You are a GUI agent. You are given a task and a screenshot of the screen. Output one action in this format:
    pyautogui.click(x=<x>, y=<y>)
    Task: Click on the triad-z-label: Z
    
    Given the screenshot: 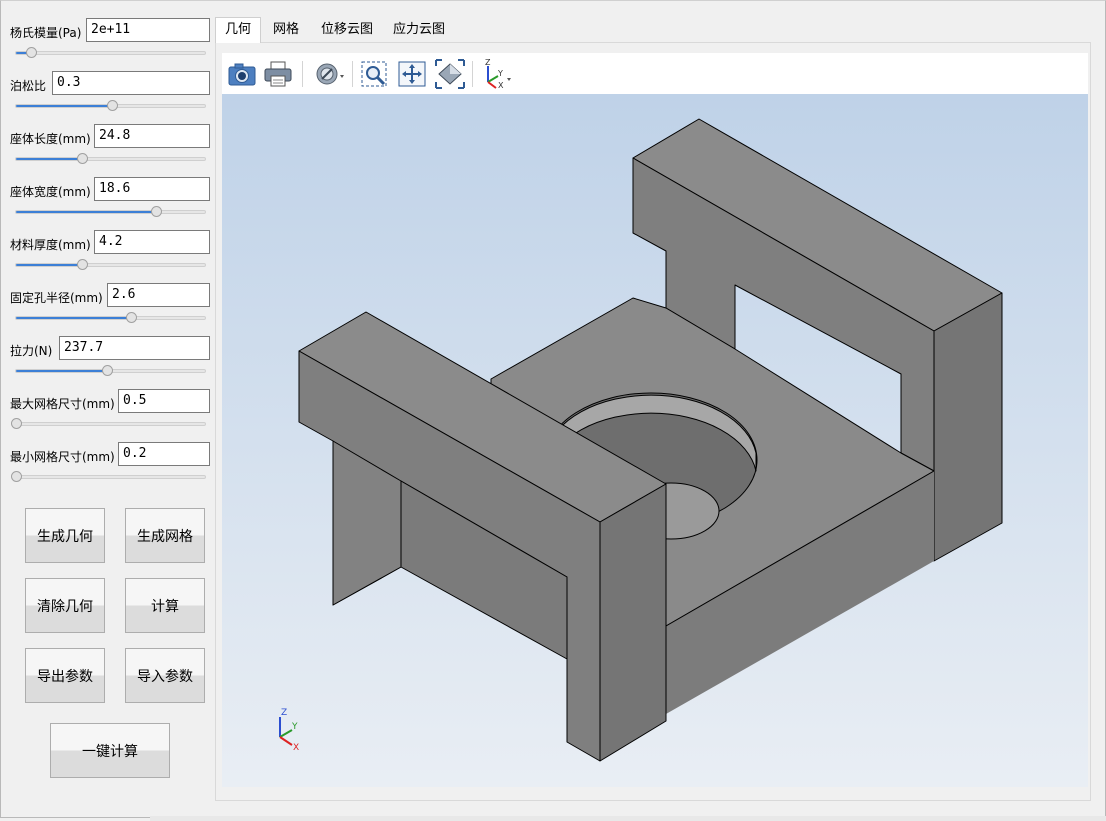 What is the action you would take?
    pyautogui.click(x=284, y=713)
    